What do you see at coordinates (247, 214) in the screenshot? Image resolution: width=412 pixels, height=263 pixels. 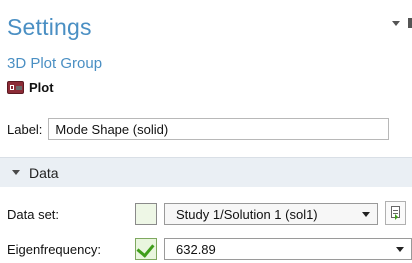 I see `dataset-select-value: Study 1/Solution 1 (sol1)` at bounding box center [247, 214].